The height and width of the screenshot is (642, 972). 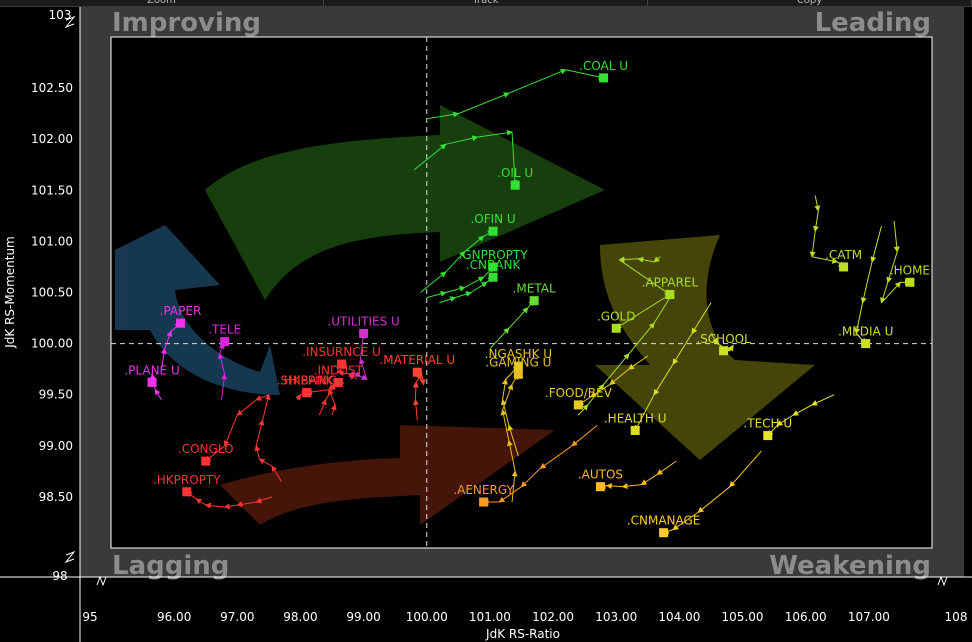 What do you see at coordinates (515, 173) in the screenshot?
I see `series-label: .OIL U` at bounding box center [515, 173].